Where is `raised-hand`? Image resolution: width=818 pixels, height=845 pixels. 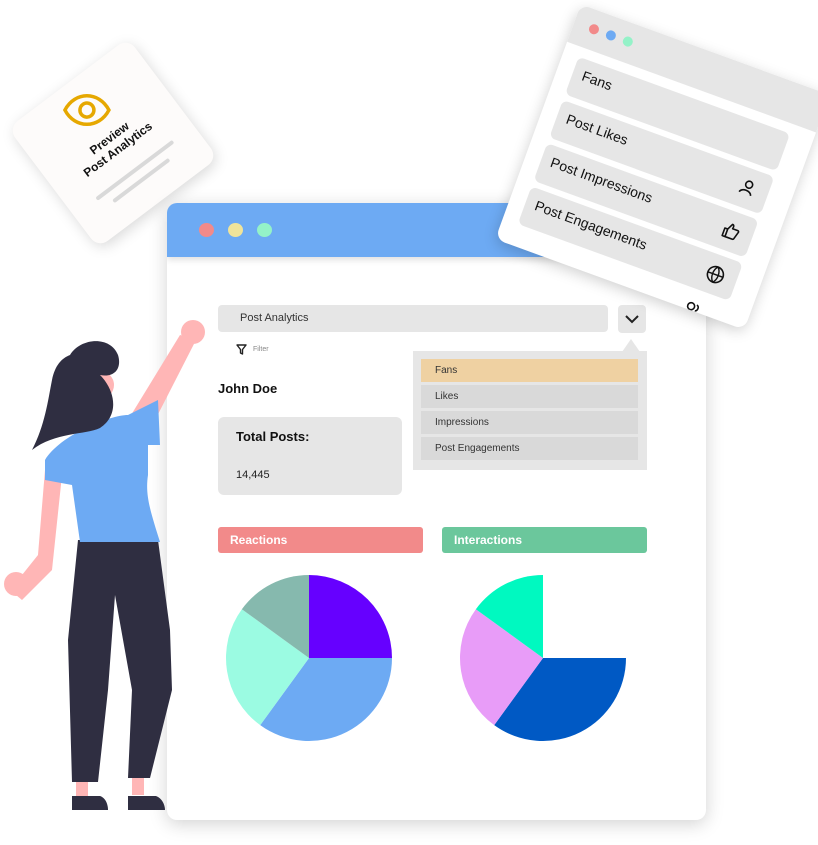 raised-hand is located at coordinates (193, 332).